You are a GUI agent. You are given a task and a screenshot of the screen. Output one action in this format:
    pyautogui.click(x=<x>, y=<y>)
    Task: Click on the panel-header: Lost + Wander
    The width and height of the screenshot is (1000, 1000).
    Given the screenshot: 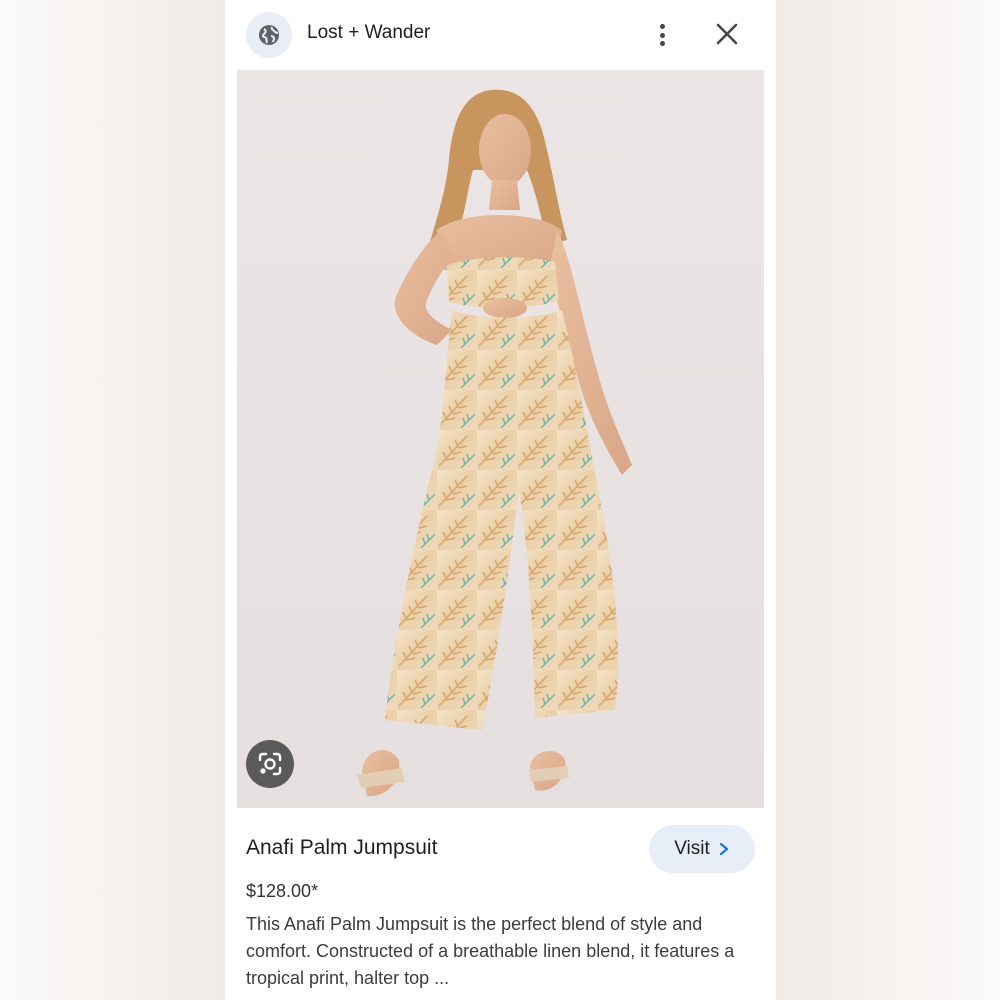 What is the action you would take?
    pyautogui.click(x=500, y=35)
    